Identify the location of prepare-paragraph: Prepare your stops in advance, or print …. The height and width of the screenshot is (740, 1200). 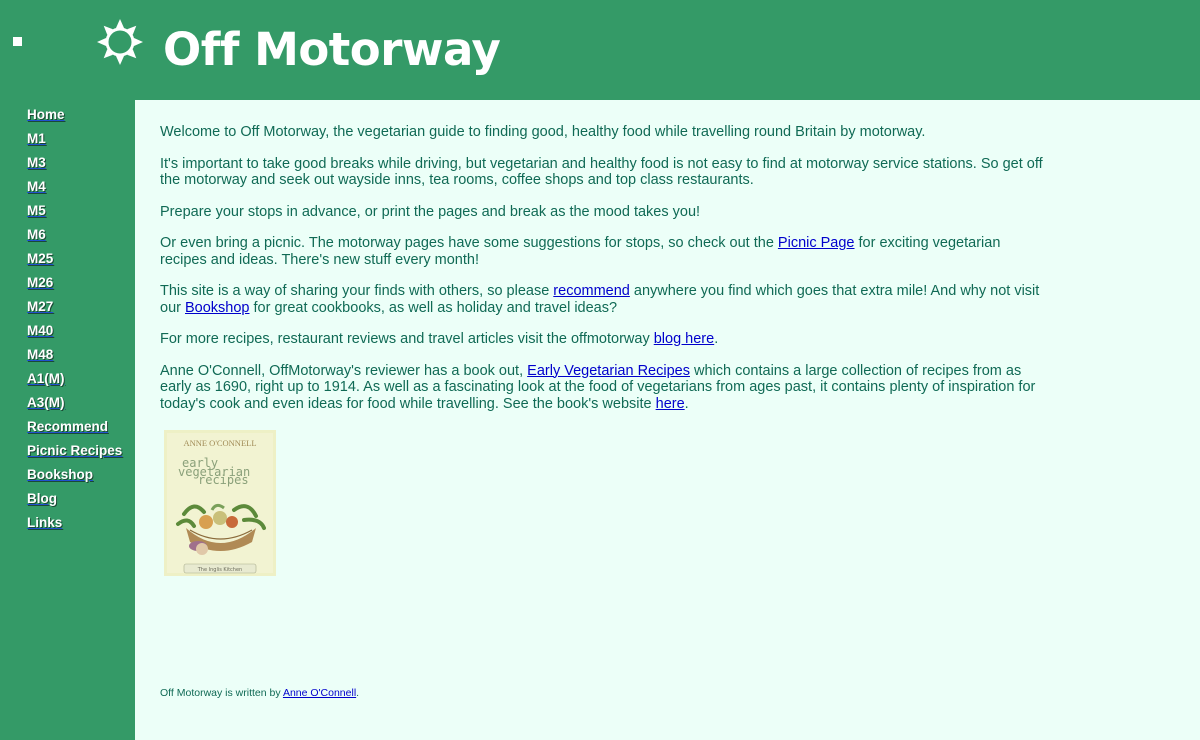
(430, 211).